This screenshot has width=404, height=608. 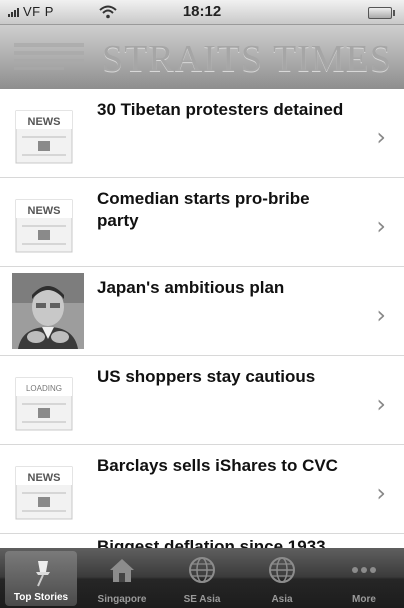 What do you see at coordinates (364, 578) in the screenshot?
I see `tab-more: More` at bounding box center [364, 578].